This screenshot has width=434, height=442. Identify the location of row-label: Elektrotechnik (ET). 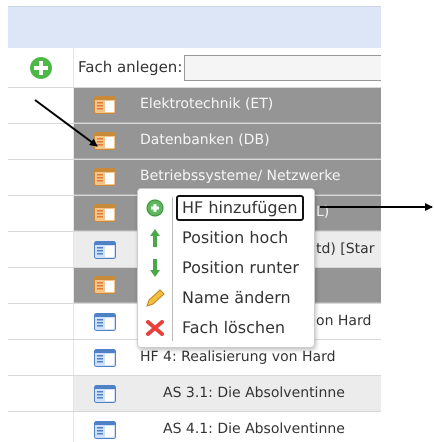
(207, 104).